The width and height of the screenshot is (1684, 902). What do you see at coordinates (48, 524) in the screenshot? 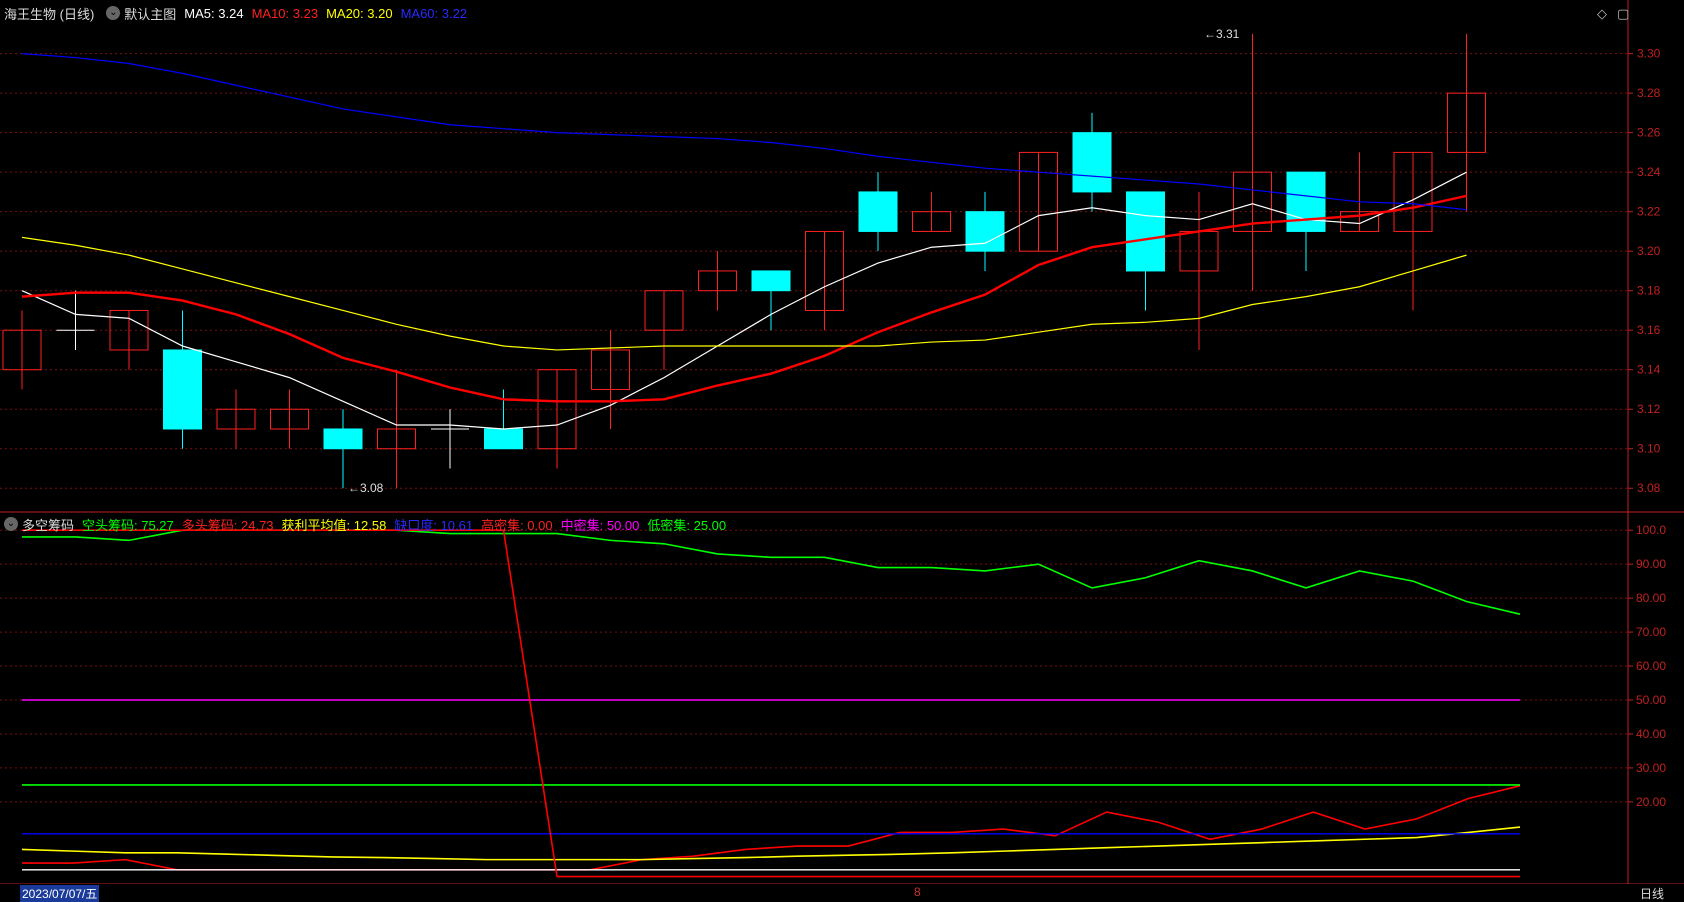
I see `indicator-name: 多空筹码` at bounding box center [48, 524].